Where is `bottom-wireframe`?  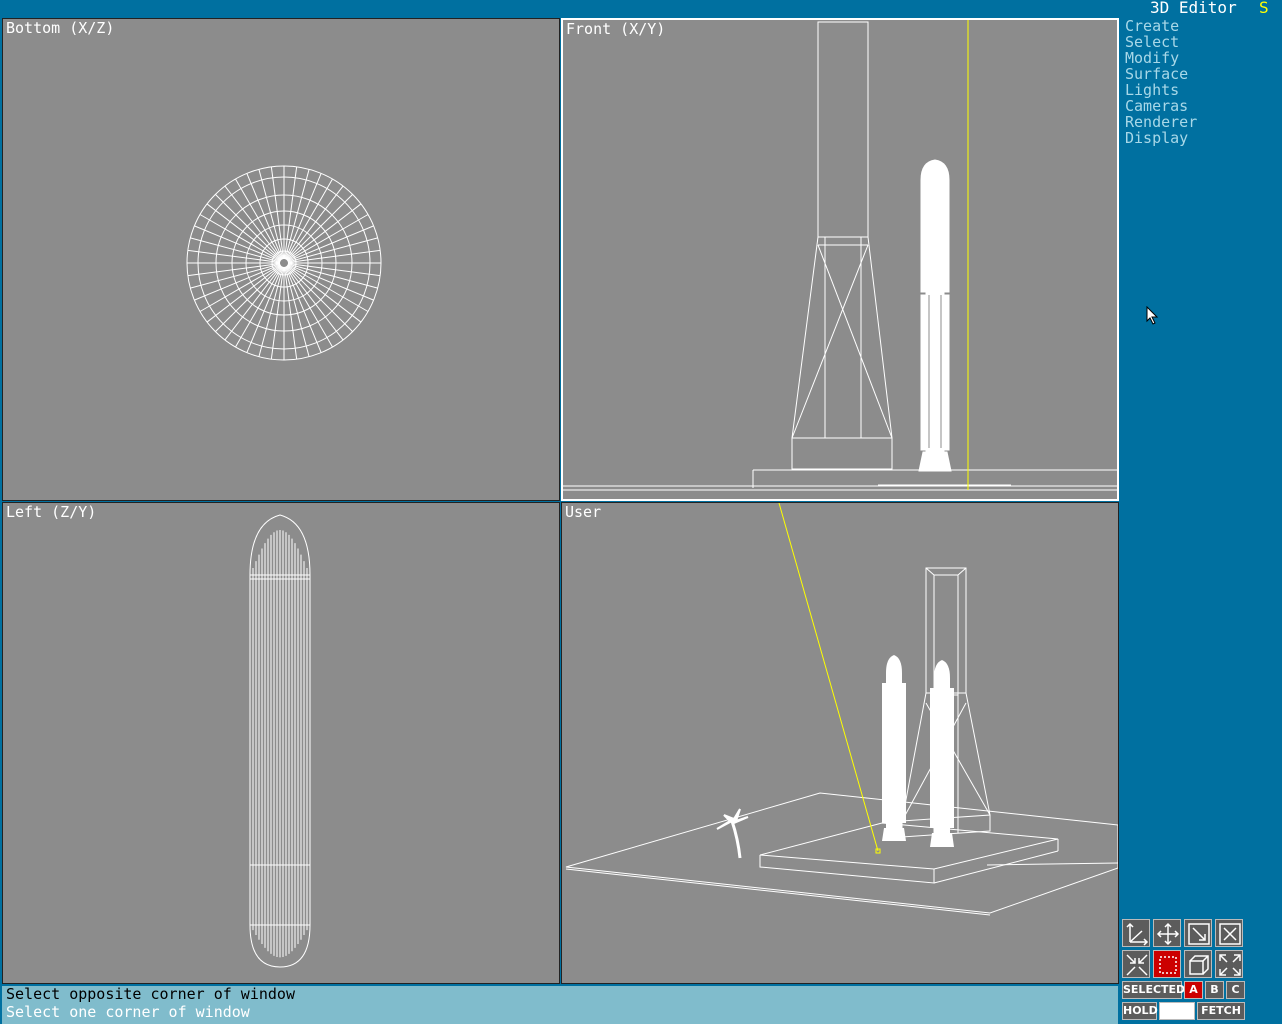 bottom-wireframe is located at coordinates (284, 263).